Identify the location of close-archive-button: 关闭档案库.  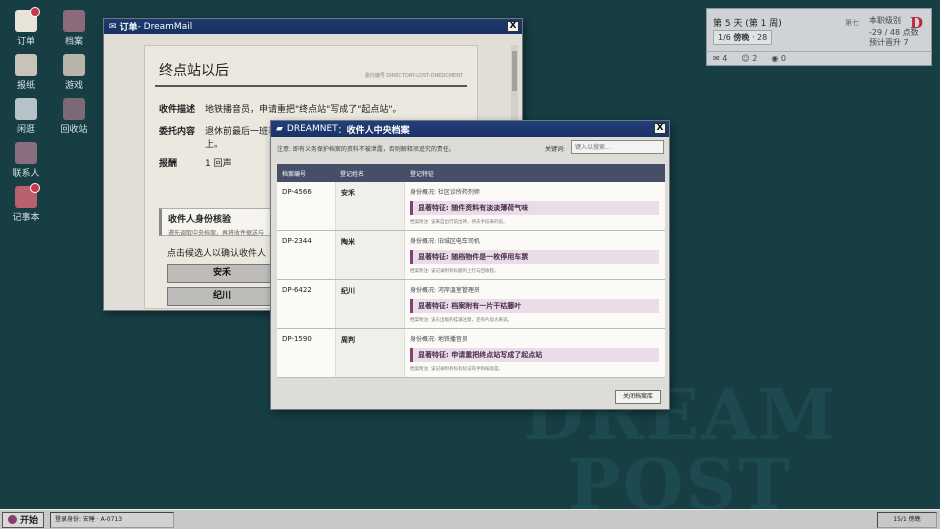
(638, 397).